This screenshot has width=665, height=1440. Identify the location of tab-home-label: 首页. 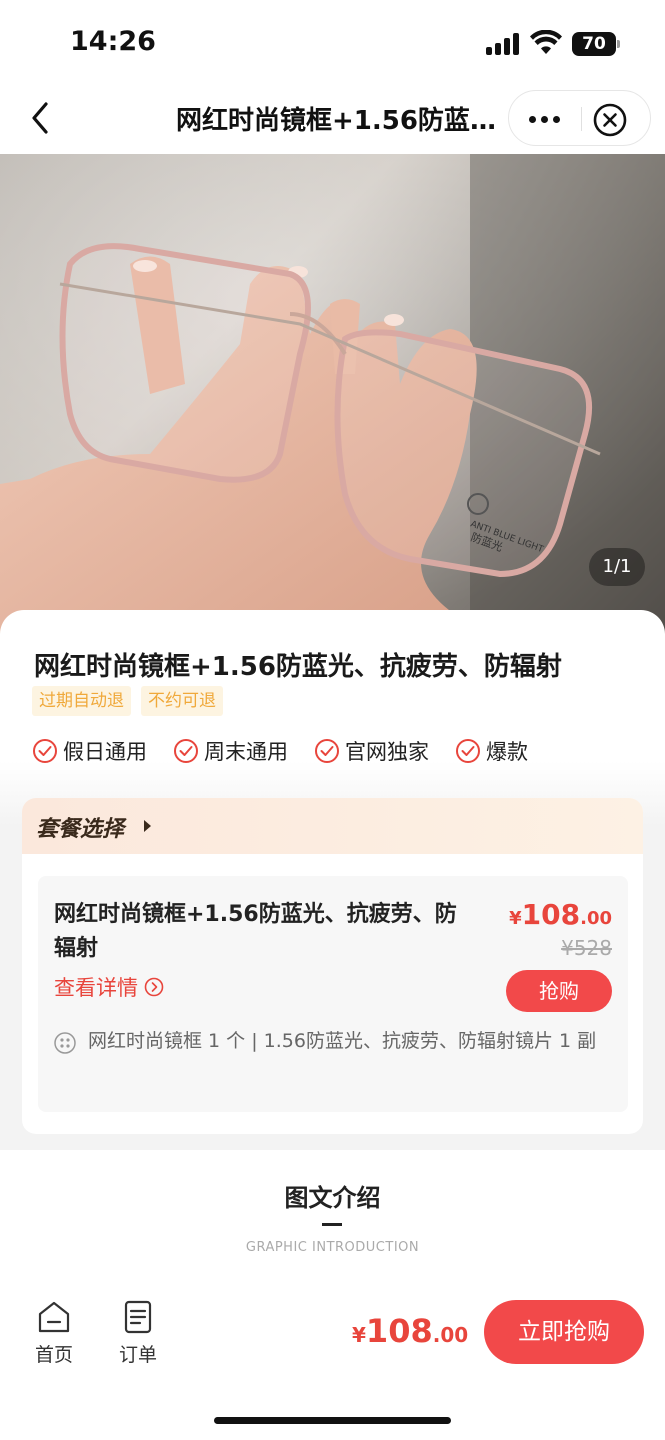
(53, 1355).